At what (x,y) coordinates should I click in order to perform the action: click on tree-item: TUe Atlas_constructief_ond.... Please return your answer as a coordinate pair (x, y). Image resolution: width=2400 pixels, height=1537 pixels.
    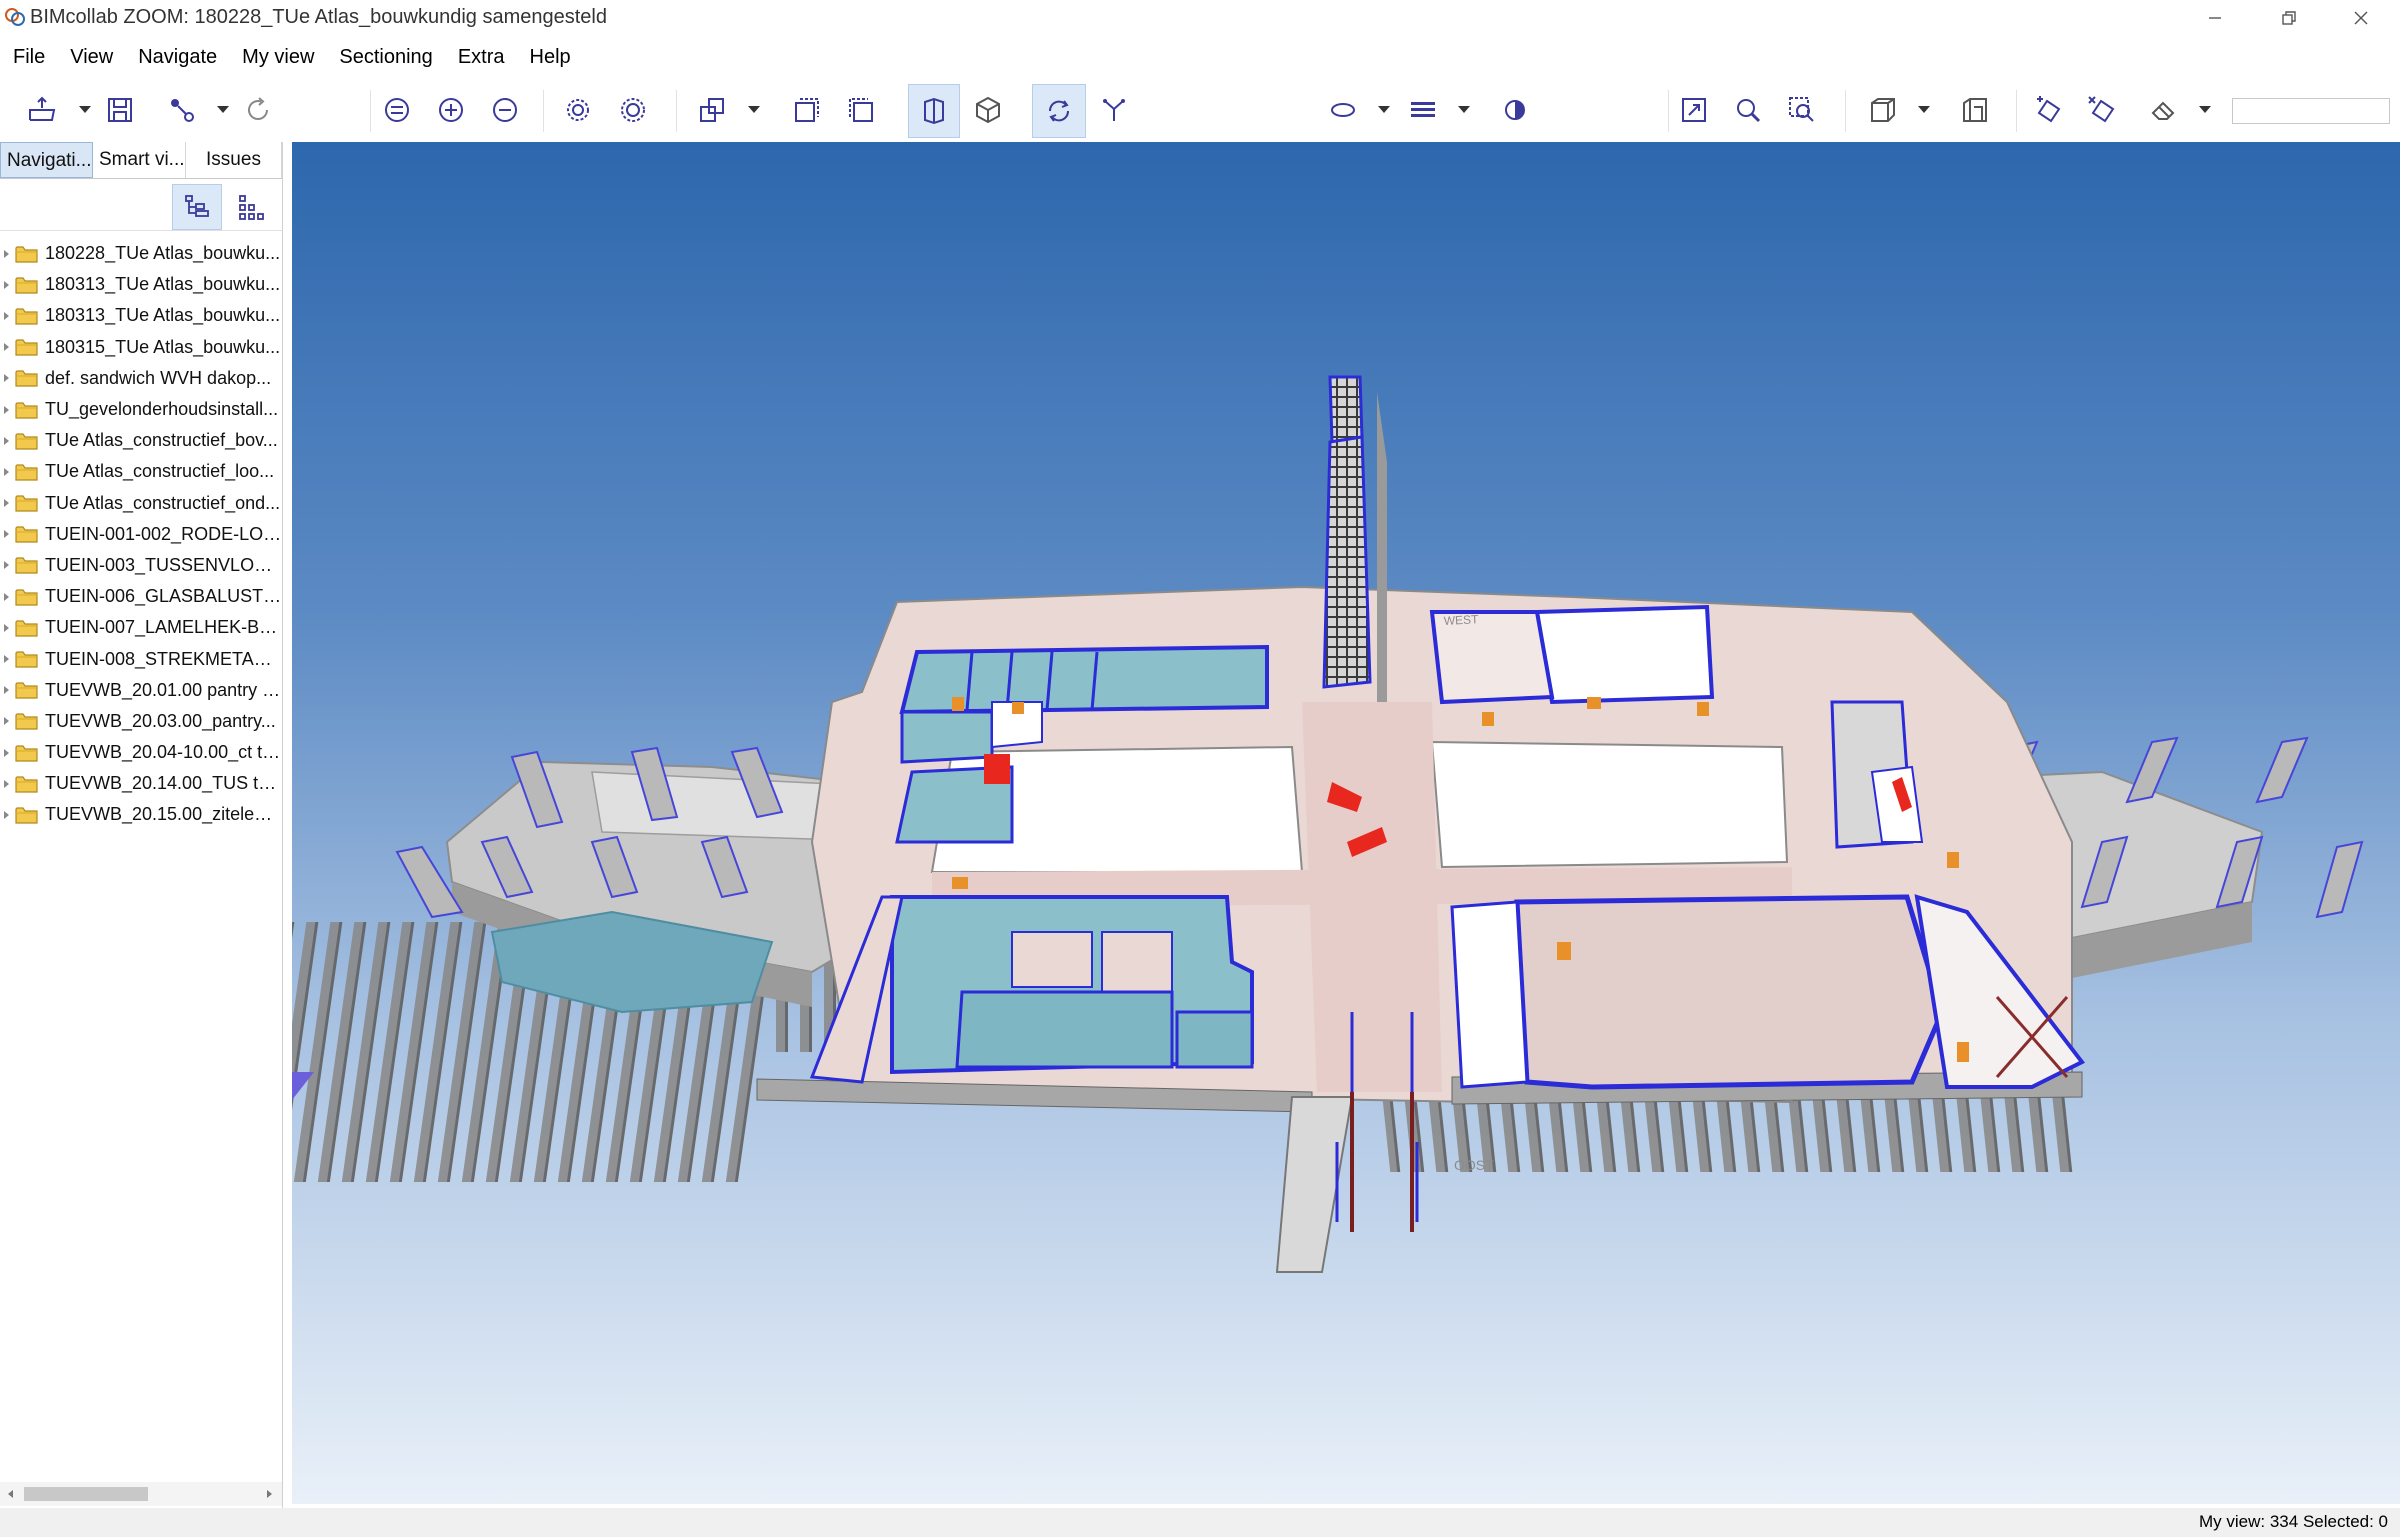
    Looking at the image, I should click on (141, 503).